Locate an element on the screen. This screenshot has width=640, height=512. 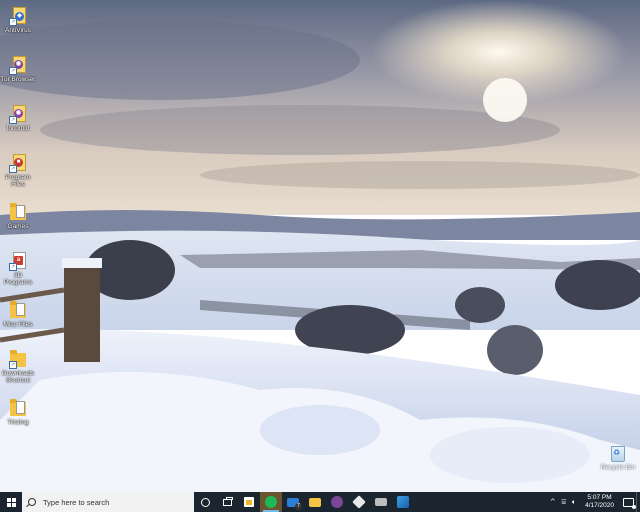
photos-icon is located at coordinates (403, 502).